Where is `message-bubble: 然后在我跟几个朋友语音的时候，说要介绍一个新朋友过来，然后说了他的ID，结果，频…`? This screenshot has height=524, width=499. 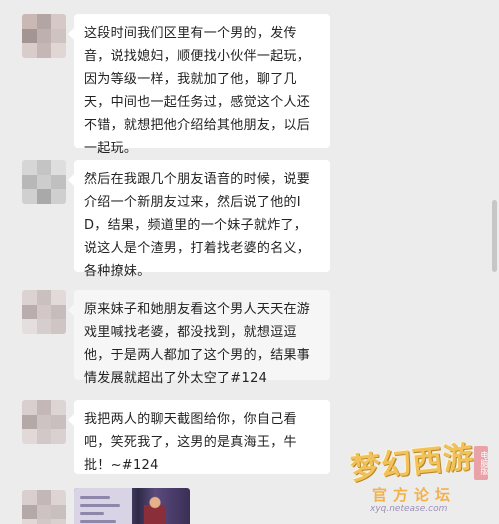
message-bubble: 然后在我跟几个朋友语音的时候，说要介绍一个新朋友过来，然后说了他的ID，结果，频… is located at coordinates (199, 219).